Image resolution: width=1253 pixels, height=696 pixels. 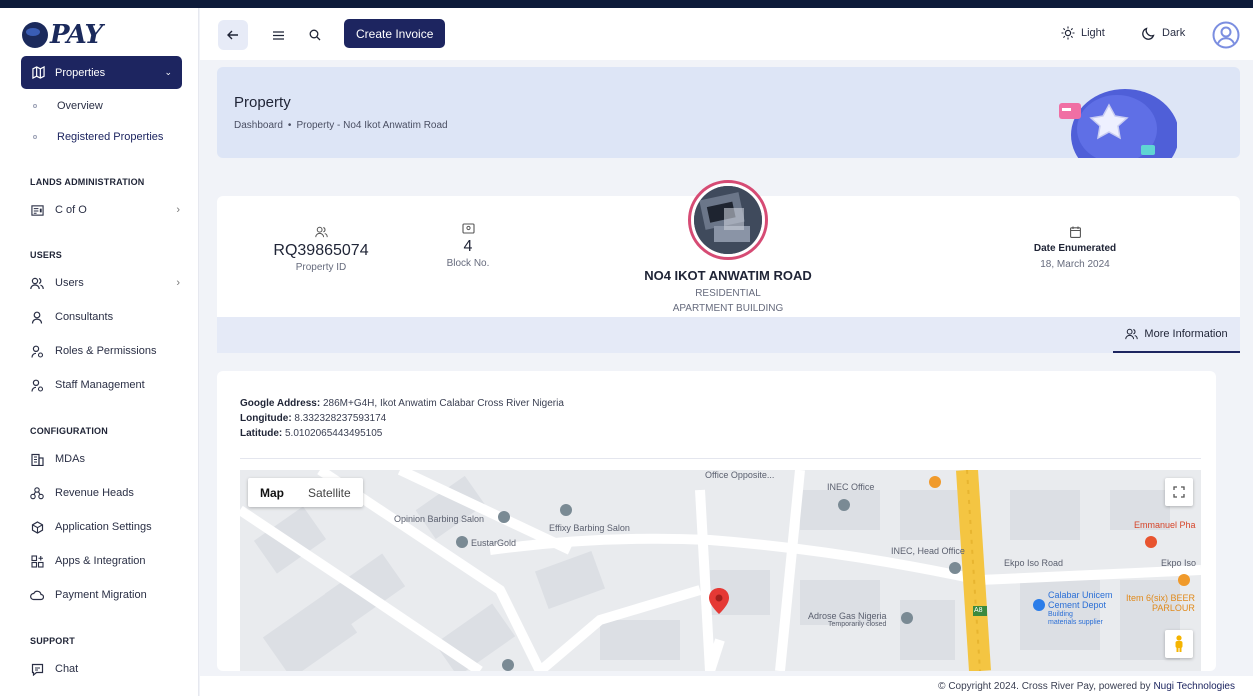 I want to click on menu-toggle-button, so click(x=278, y=35).